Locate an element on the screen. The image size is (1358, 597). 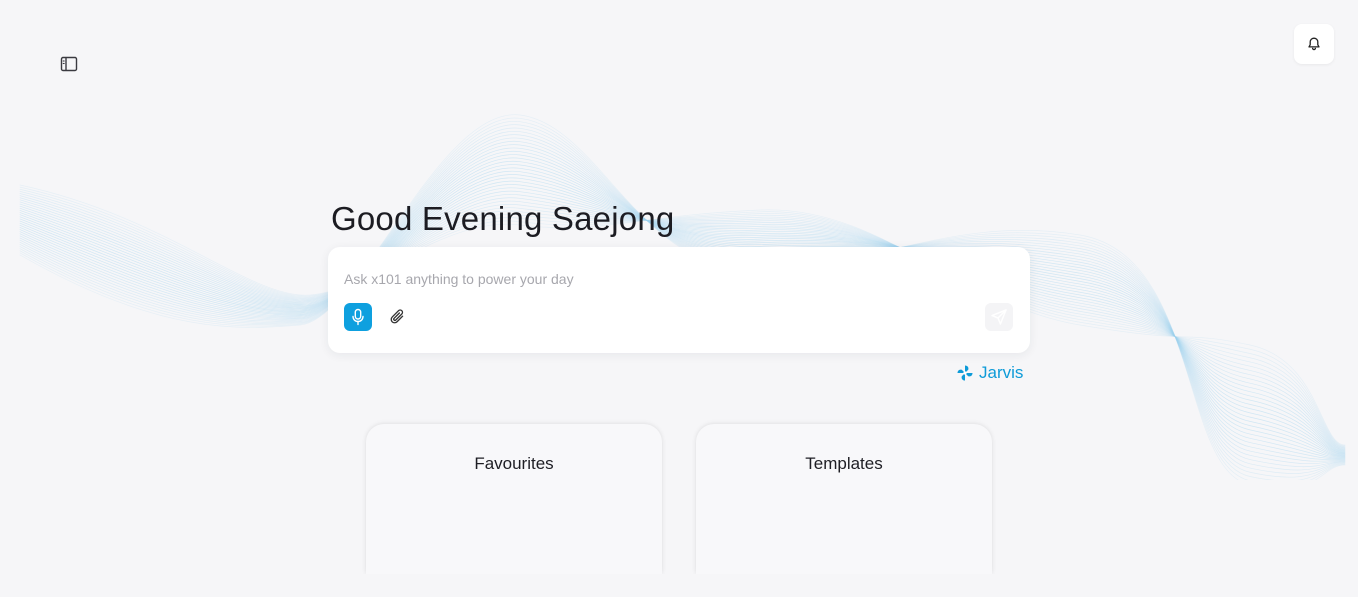
bottom-edge is located at coordinates (679, 585).